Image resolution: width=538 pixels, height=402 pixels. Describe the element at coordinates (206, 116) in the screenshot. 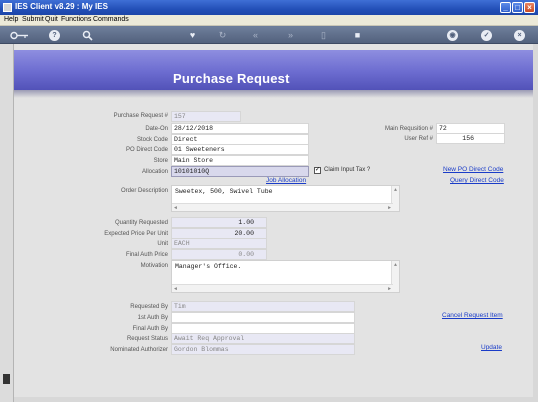

I see `purchase-request-no-field: 157` at that location.